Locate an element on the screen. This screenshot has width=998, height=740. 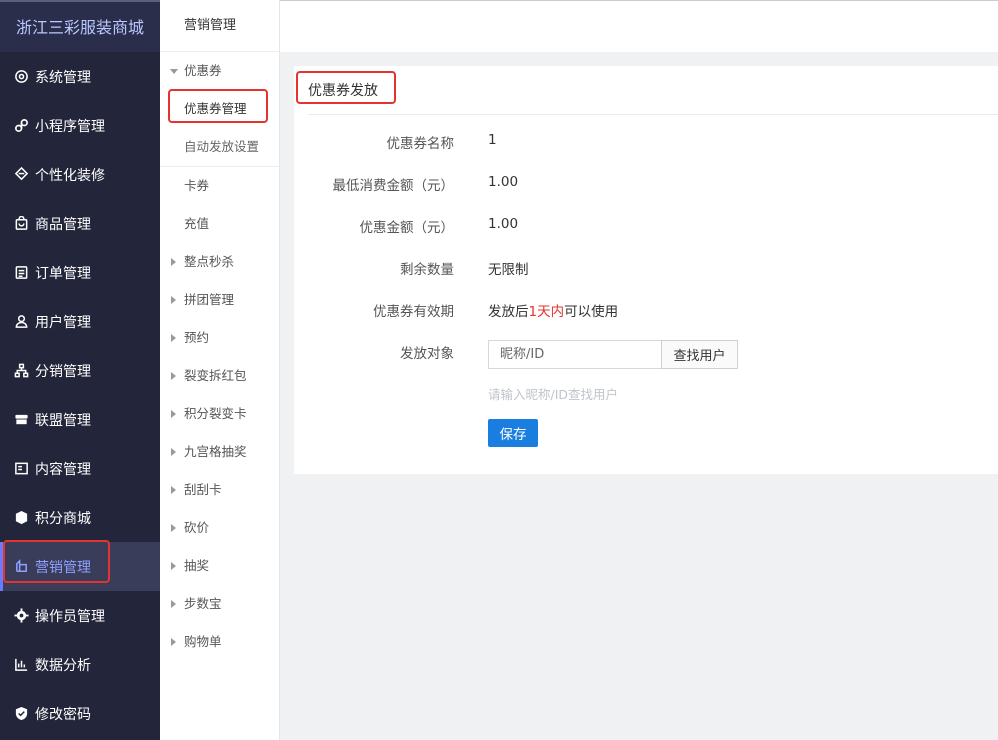
remaining-label: 剩余数量 is located at coordinates (427, 270).